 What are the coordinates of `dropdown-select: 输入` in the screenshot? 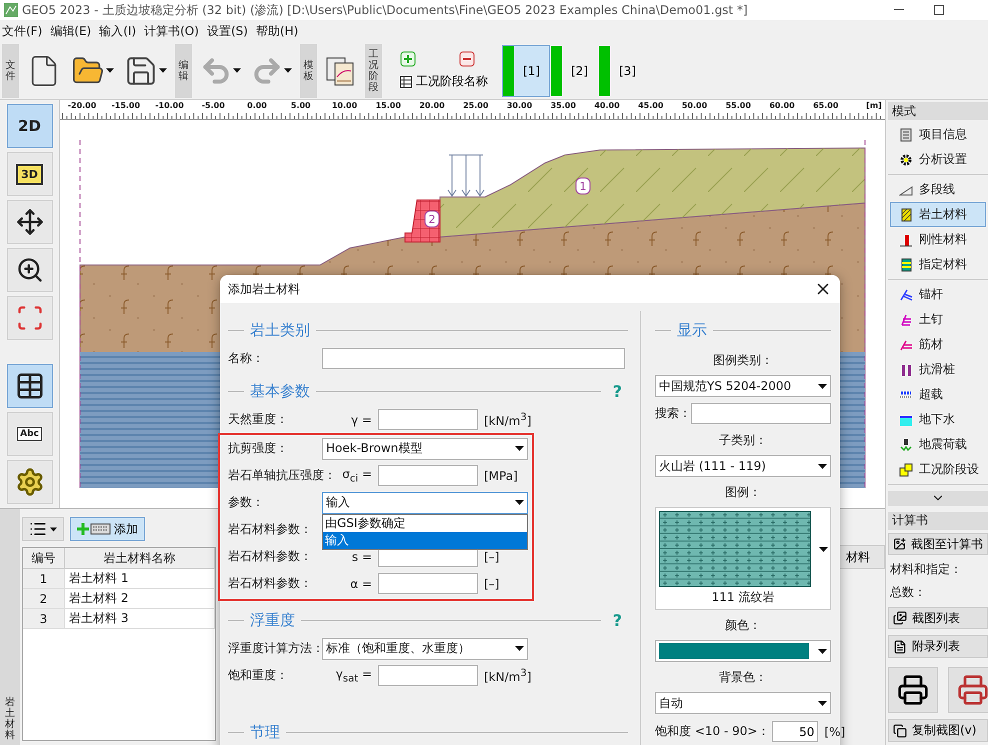 It's located at (425, 503).